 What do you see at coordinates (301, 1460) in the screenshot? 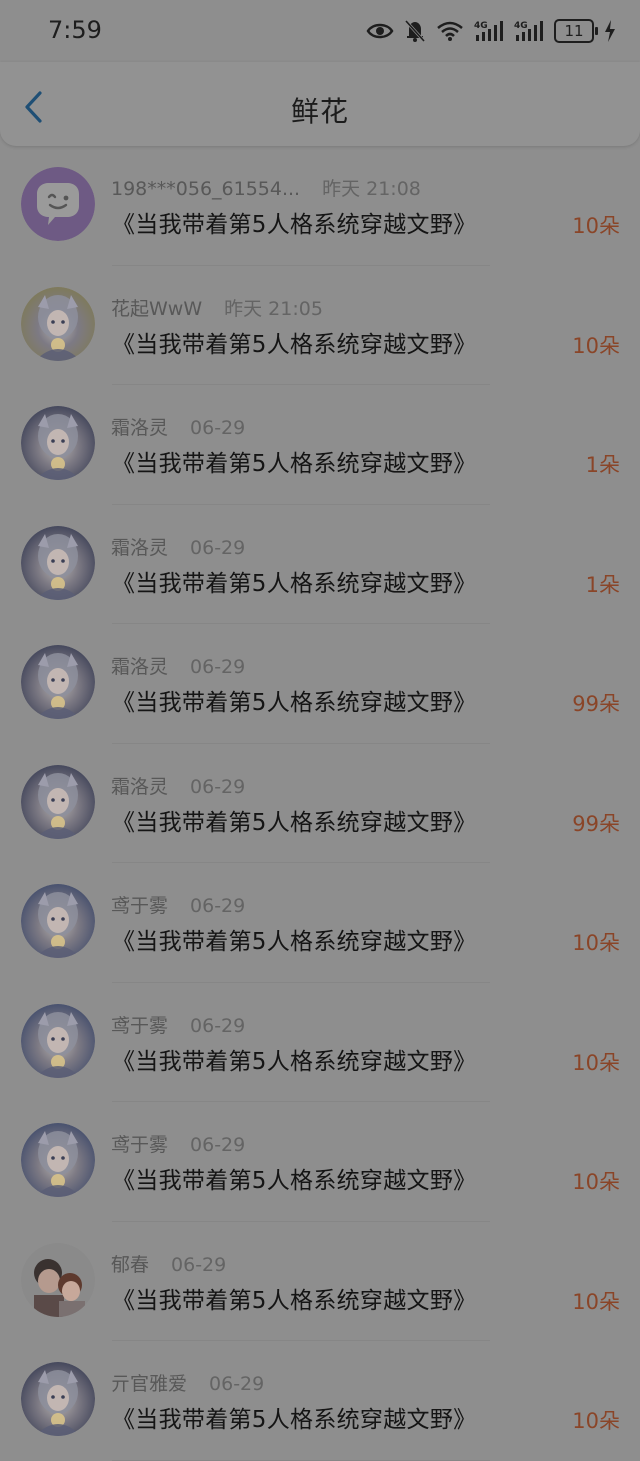
I see `divider` at bounding box center [301, 1460].